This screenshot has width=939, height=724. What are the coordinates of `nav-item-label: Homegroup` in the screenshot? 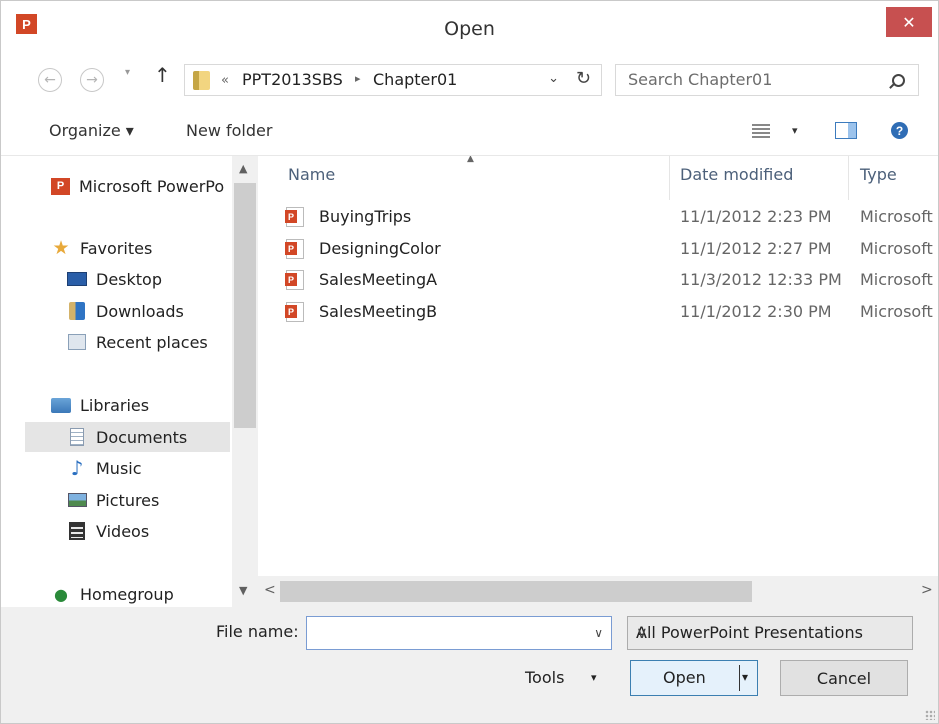 It's located at (127, 594).